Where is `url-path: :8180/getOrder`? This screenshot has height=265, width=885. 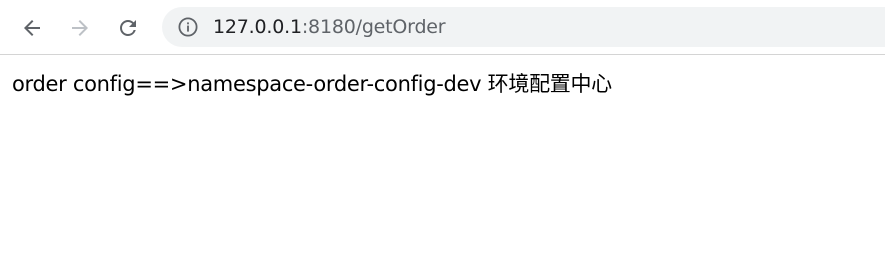 url-path: :8180/getOrder is located at coordinates (373, 27).